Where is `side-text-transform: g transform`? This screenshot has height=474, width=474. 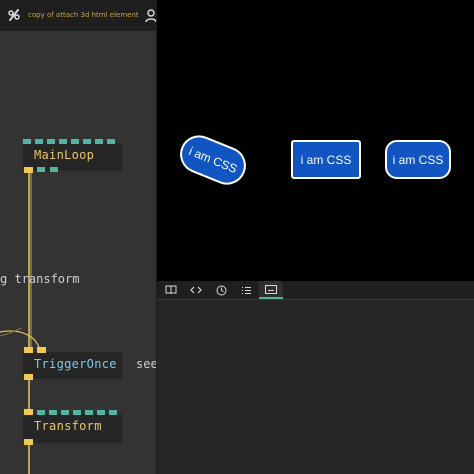 side-text-transform: g transform is located at coordinates (40, 279).